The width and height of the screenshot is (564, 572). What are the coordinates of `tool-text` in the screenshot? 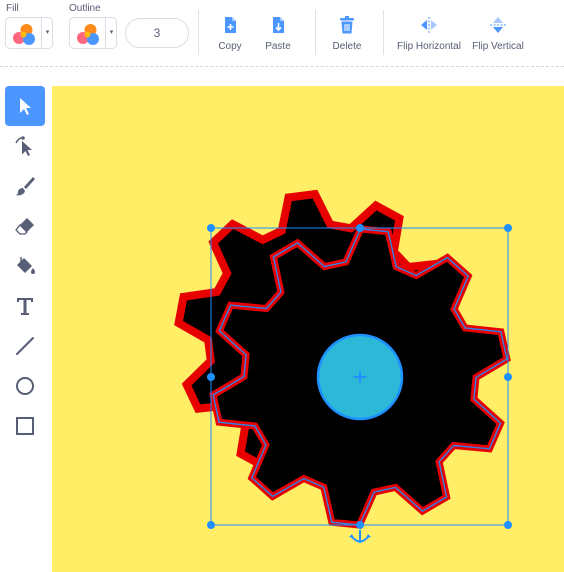 It's located at (25, 306).